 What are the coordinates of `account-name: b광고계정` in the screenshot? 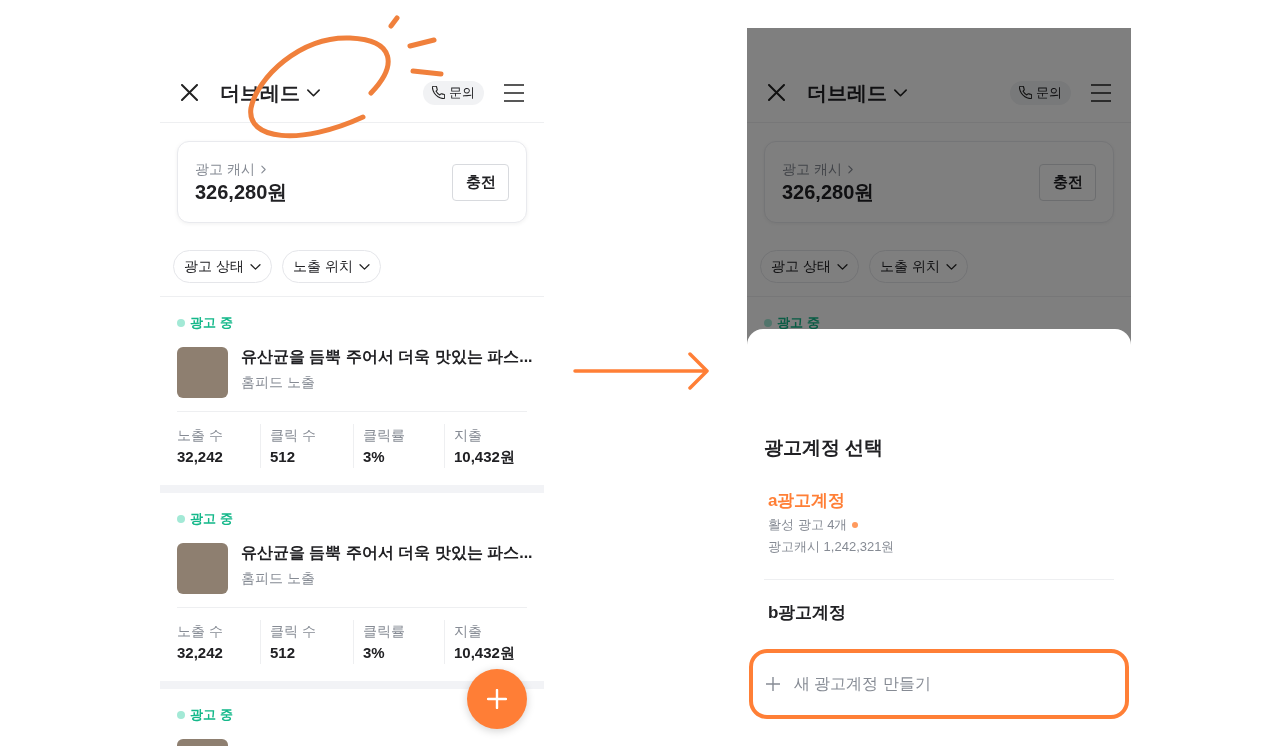 It's located at (941, 613).